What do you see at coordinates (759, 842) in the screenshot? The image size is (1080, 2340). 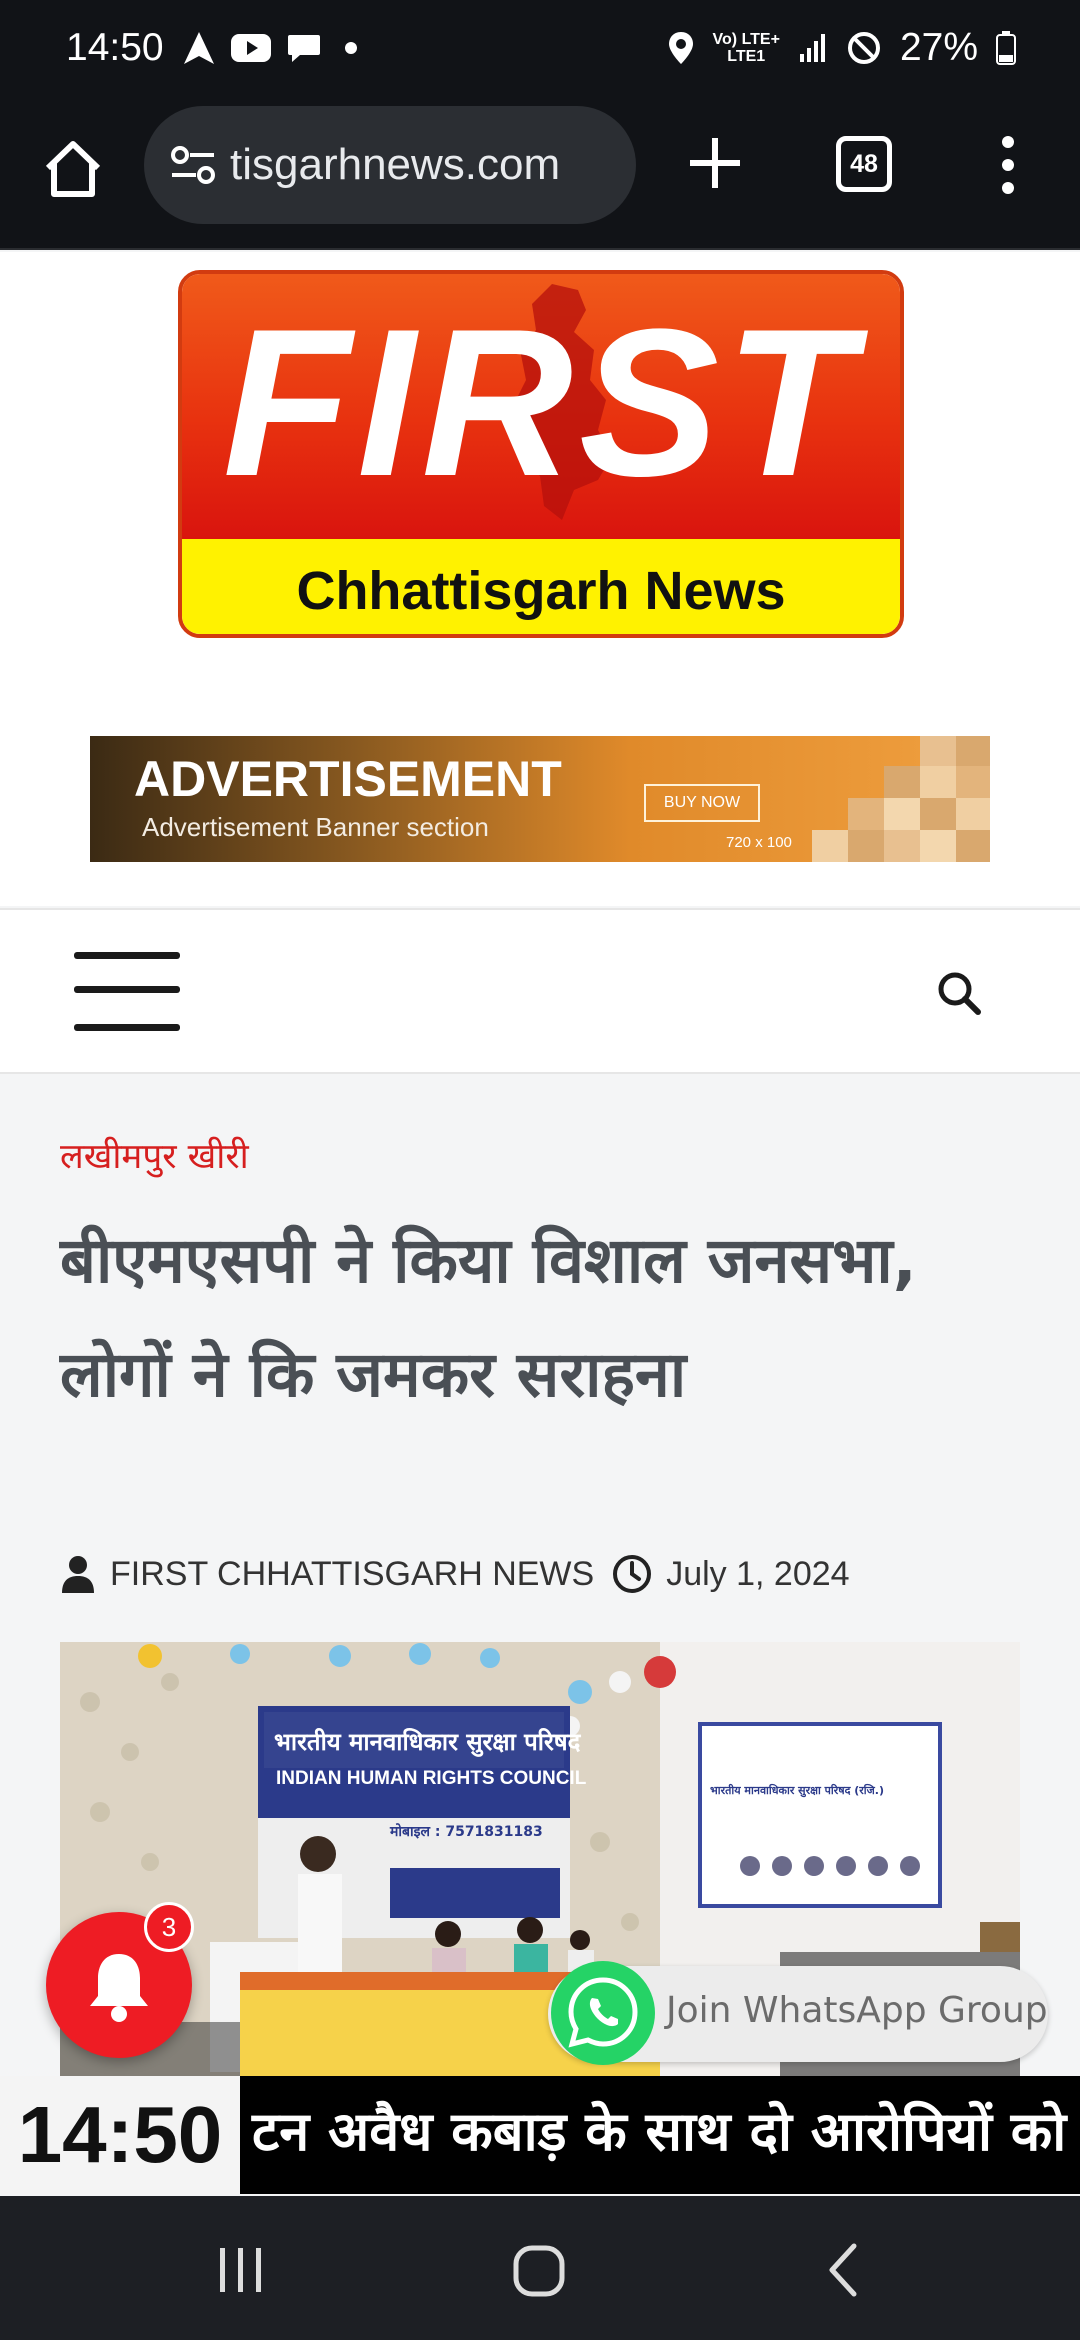 I see `ad-size-label: 720 x 100` at bounding box center [759, 842].